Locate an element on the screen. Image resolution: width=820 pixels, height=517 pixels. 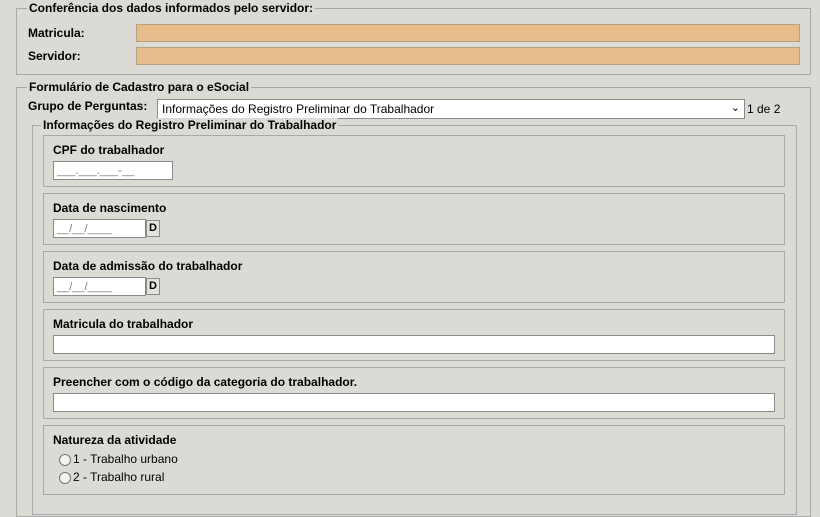
matricula-label: Matricula: is located at coordinates (56, 33).